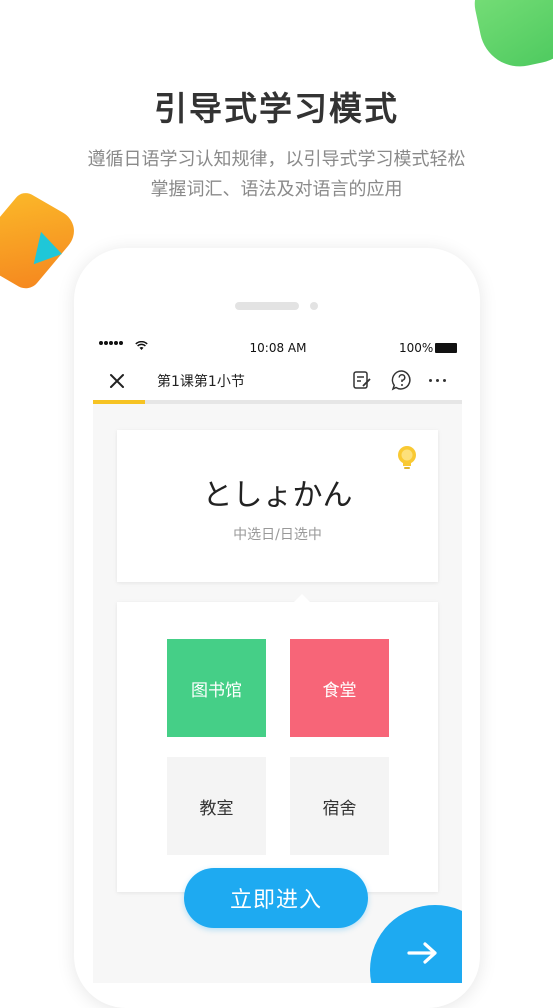  I want to click on promo-subline-line-2: 掌握词汇、语法及对语言的应用, so click(276, 189).